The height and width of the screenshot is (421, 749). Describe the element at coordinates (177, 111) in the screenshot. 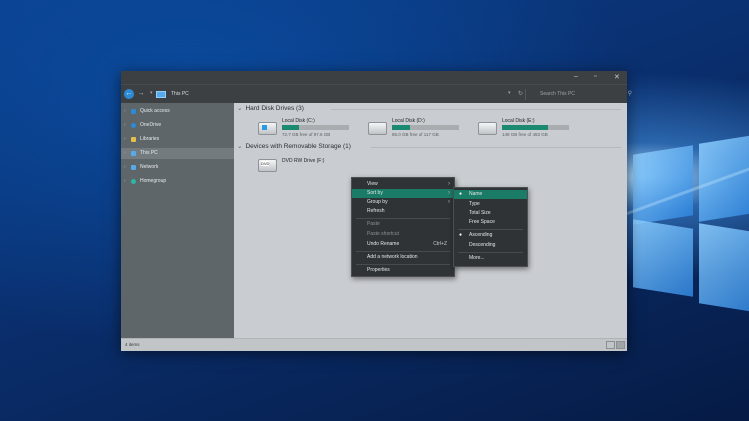

I see `sidebar-item-quick-access: › Quick access` at that location.